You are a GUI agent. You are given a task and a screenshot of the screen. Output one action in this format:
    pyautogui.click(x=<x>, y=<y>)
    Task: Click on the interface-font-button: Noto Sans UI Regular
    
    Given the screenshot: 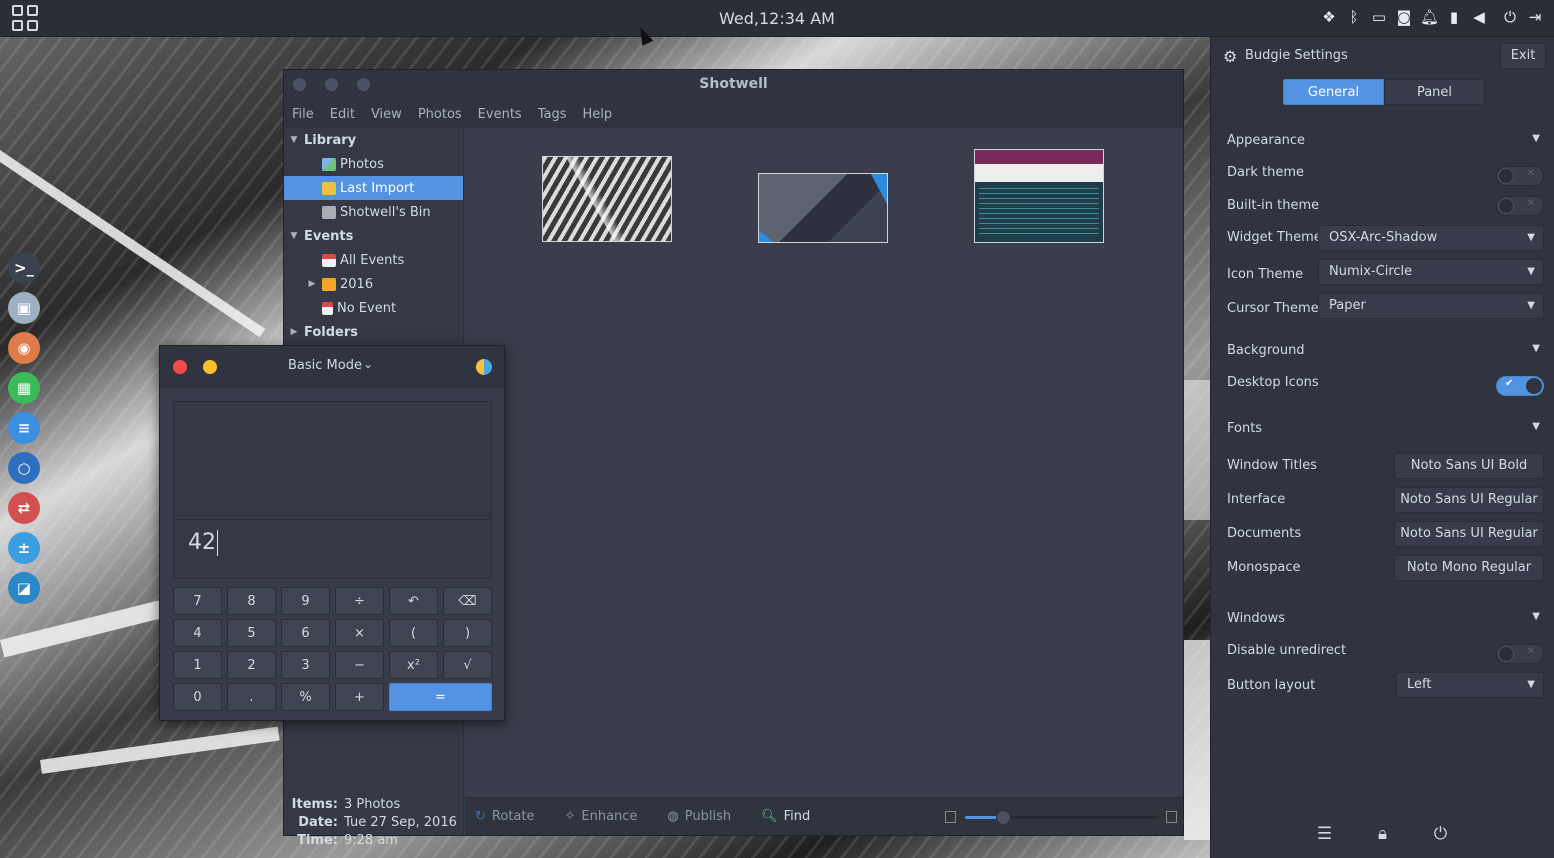 What is the action you would take?
    pyautogui.click(x=1469, y=500)
    